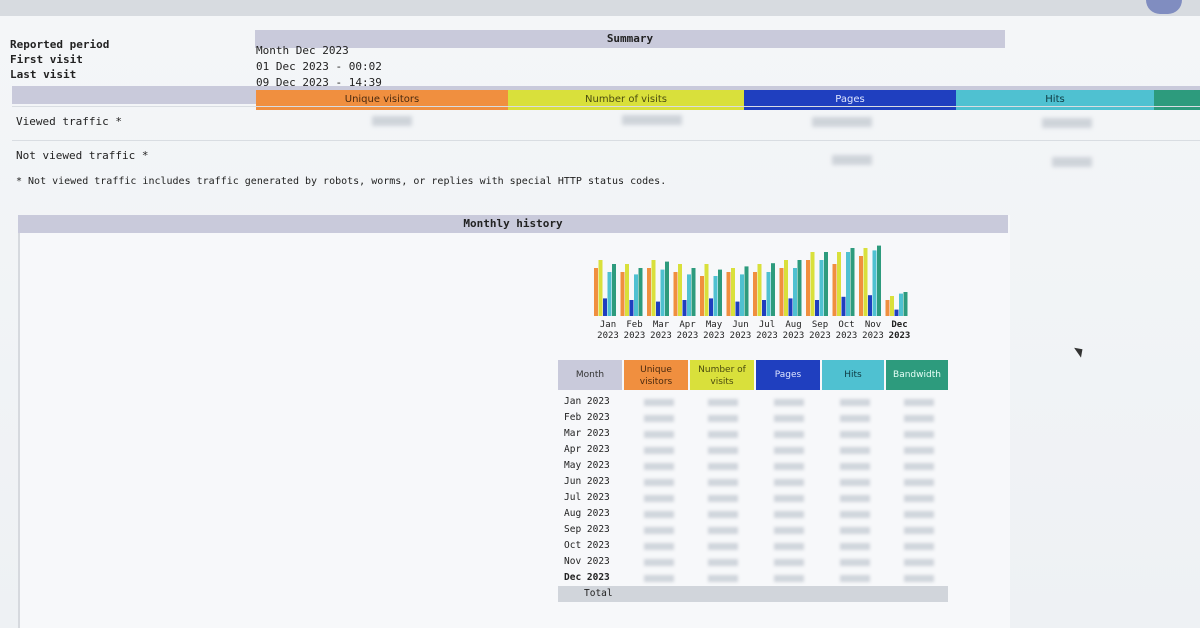 The image size is (1200, 628). What do you see at coordinates (722, 375) in the screenshot?
I see `th-number-of-visits: Number of visits` at bounding box center [722, 375].